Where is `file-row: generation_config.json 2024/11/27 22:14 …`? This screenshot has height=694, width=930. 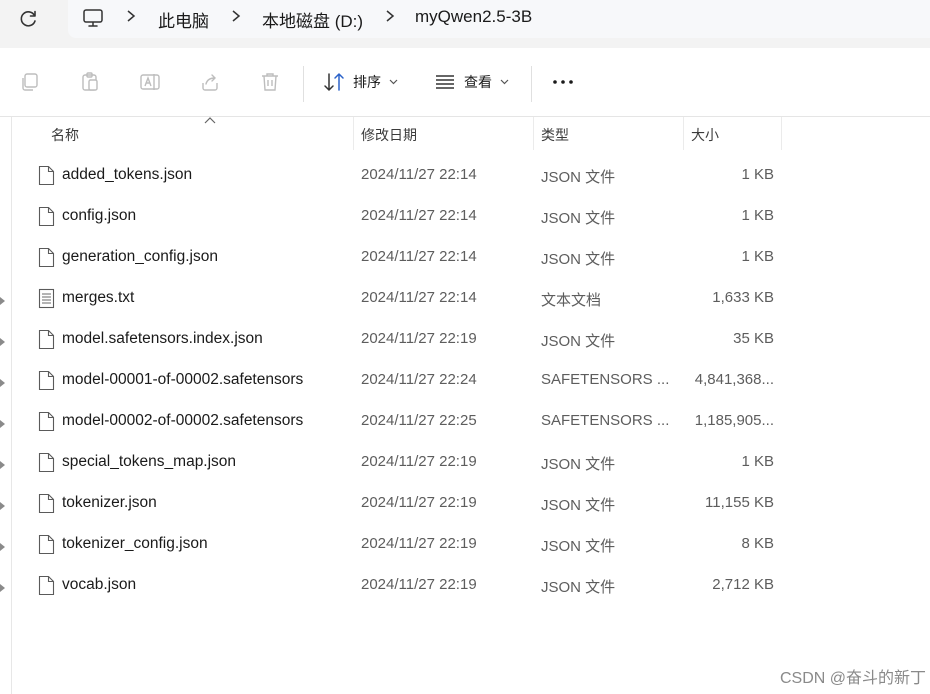 file-row: generation_config.json 2024/11/27 22:14 … is located at coordinates (397, 257).